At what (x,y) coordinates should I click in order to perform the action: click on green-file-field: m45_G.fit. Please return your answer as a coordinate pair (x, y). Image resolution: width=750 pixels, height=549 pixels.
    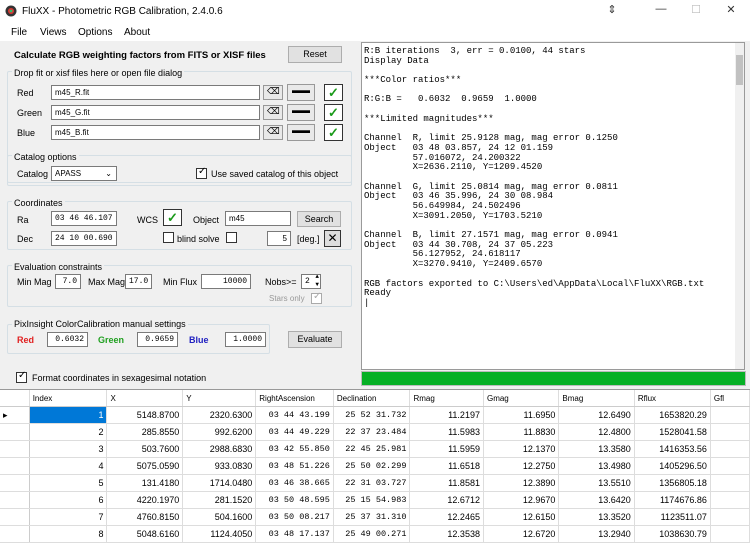
    Looking at the image, I should click on (155, 112).